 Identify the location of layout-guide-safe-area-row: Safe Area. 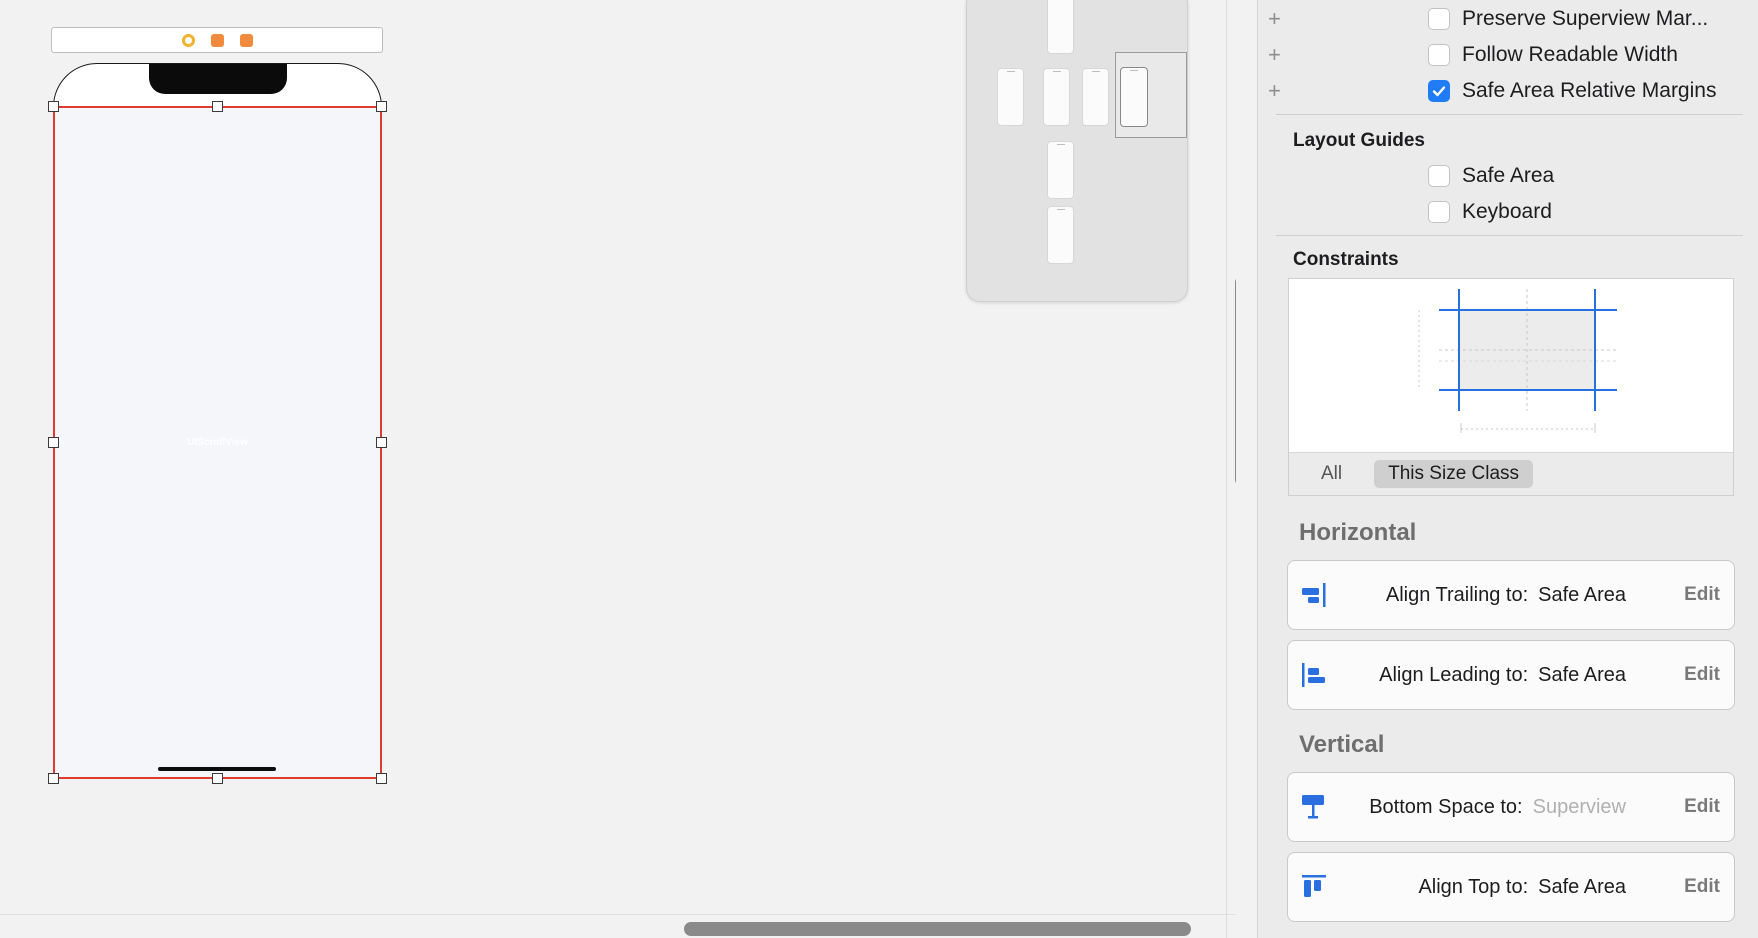
(1508, 176).